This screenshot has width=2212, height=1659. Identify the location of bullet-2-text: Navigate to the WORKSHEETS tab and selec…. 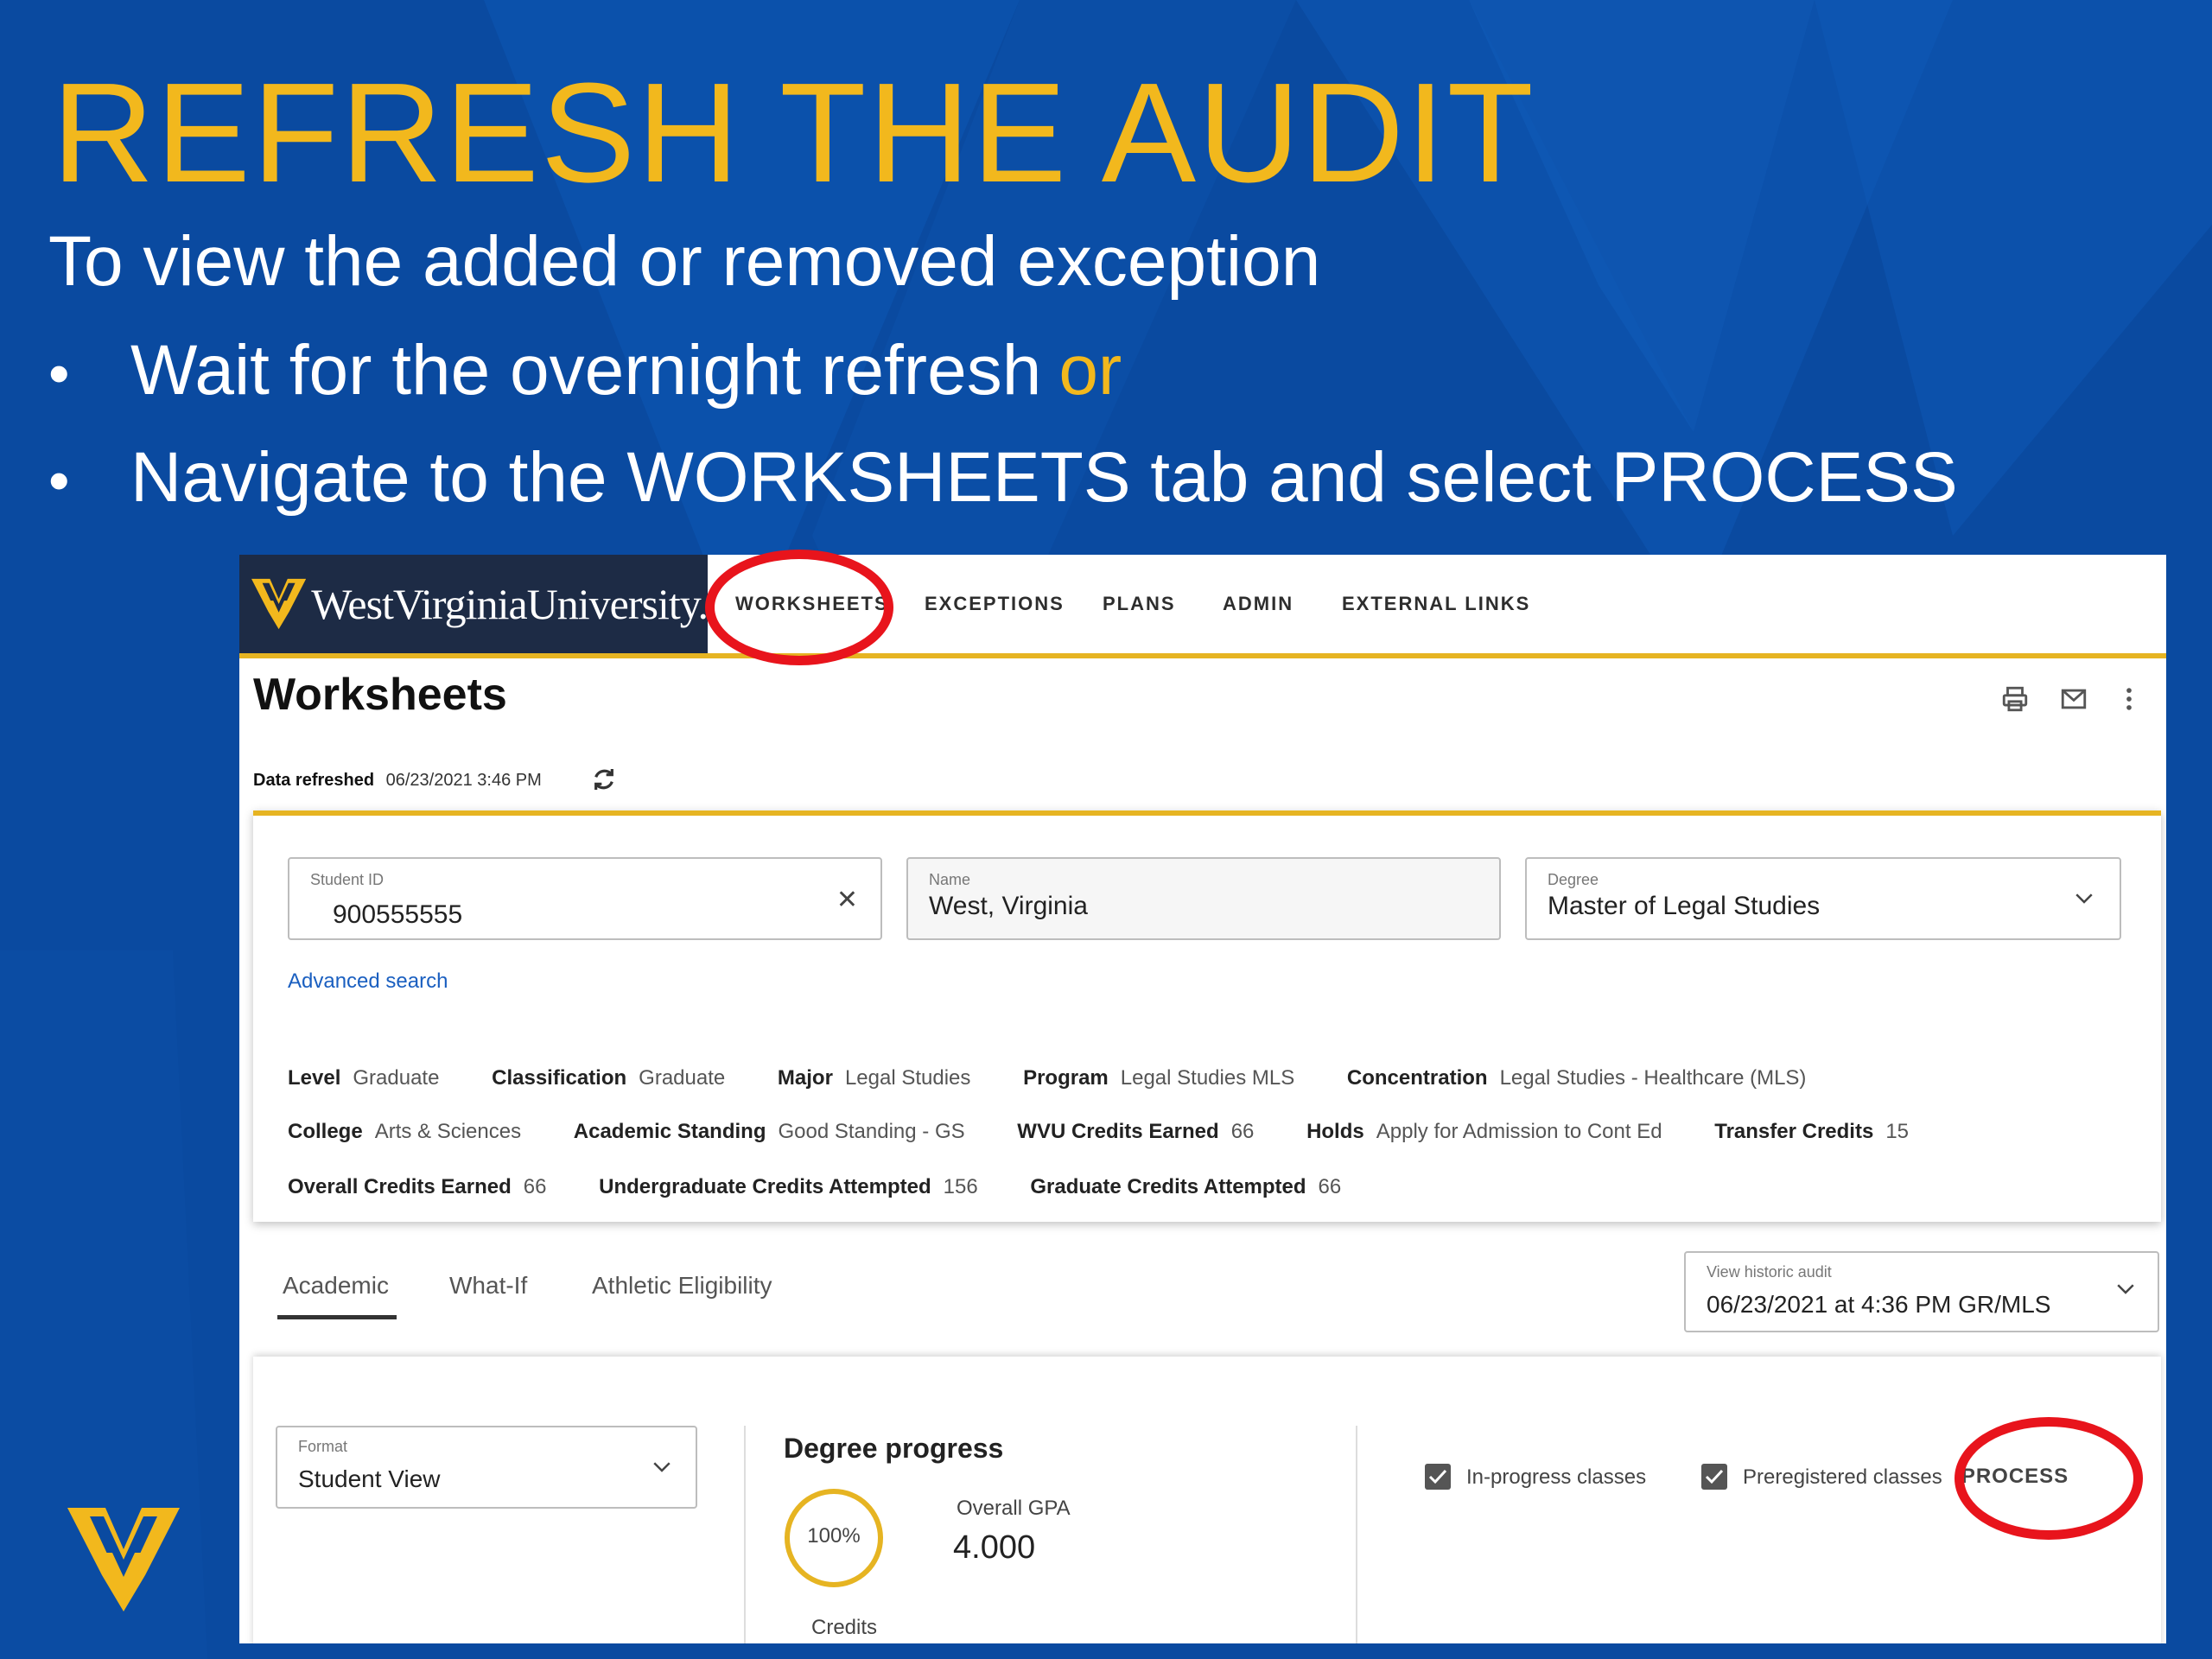
(1044, 477).